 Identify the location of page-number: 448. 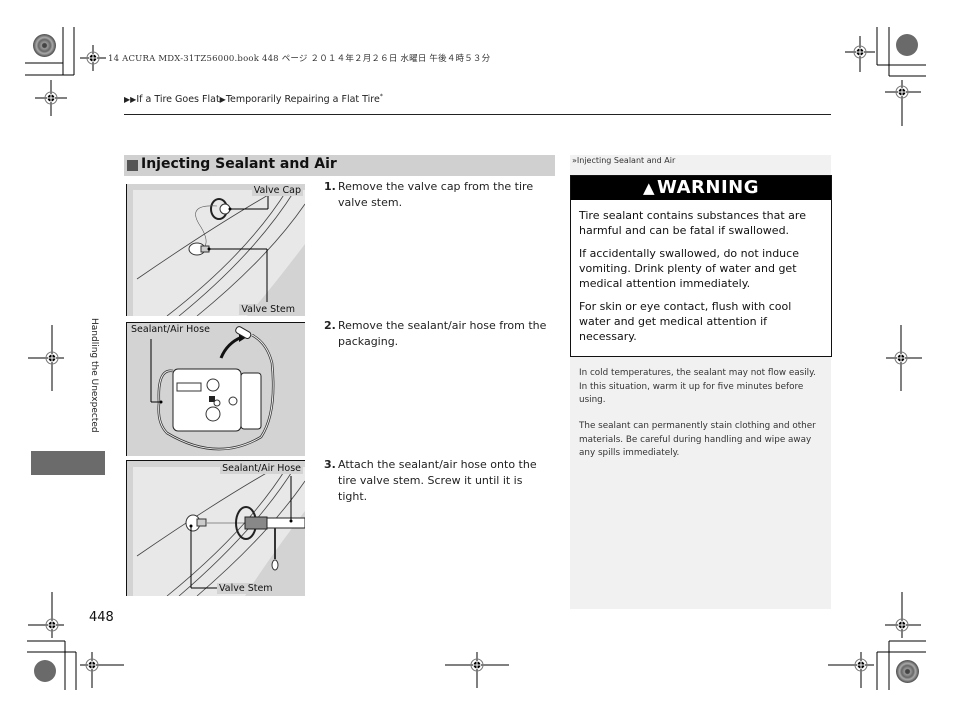
(101, 617).